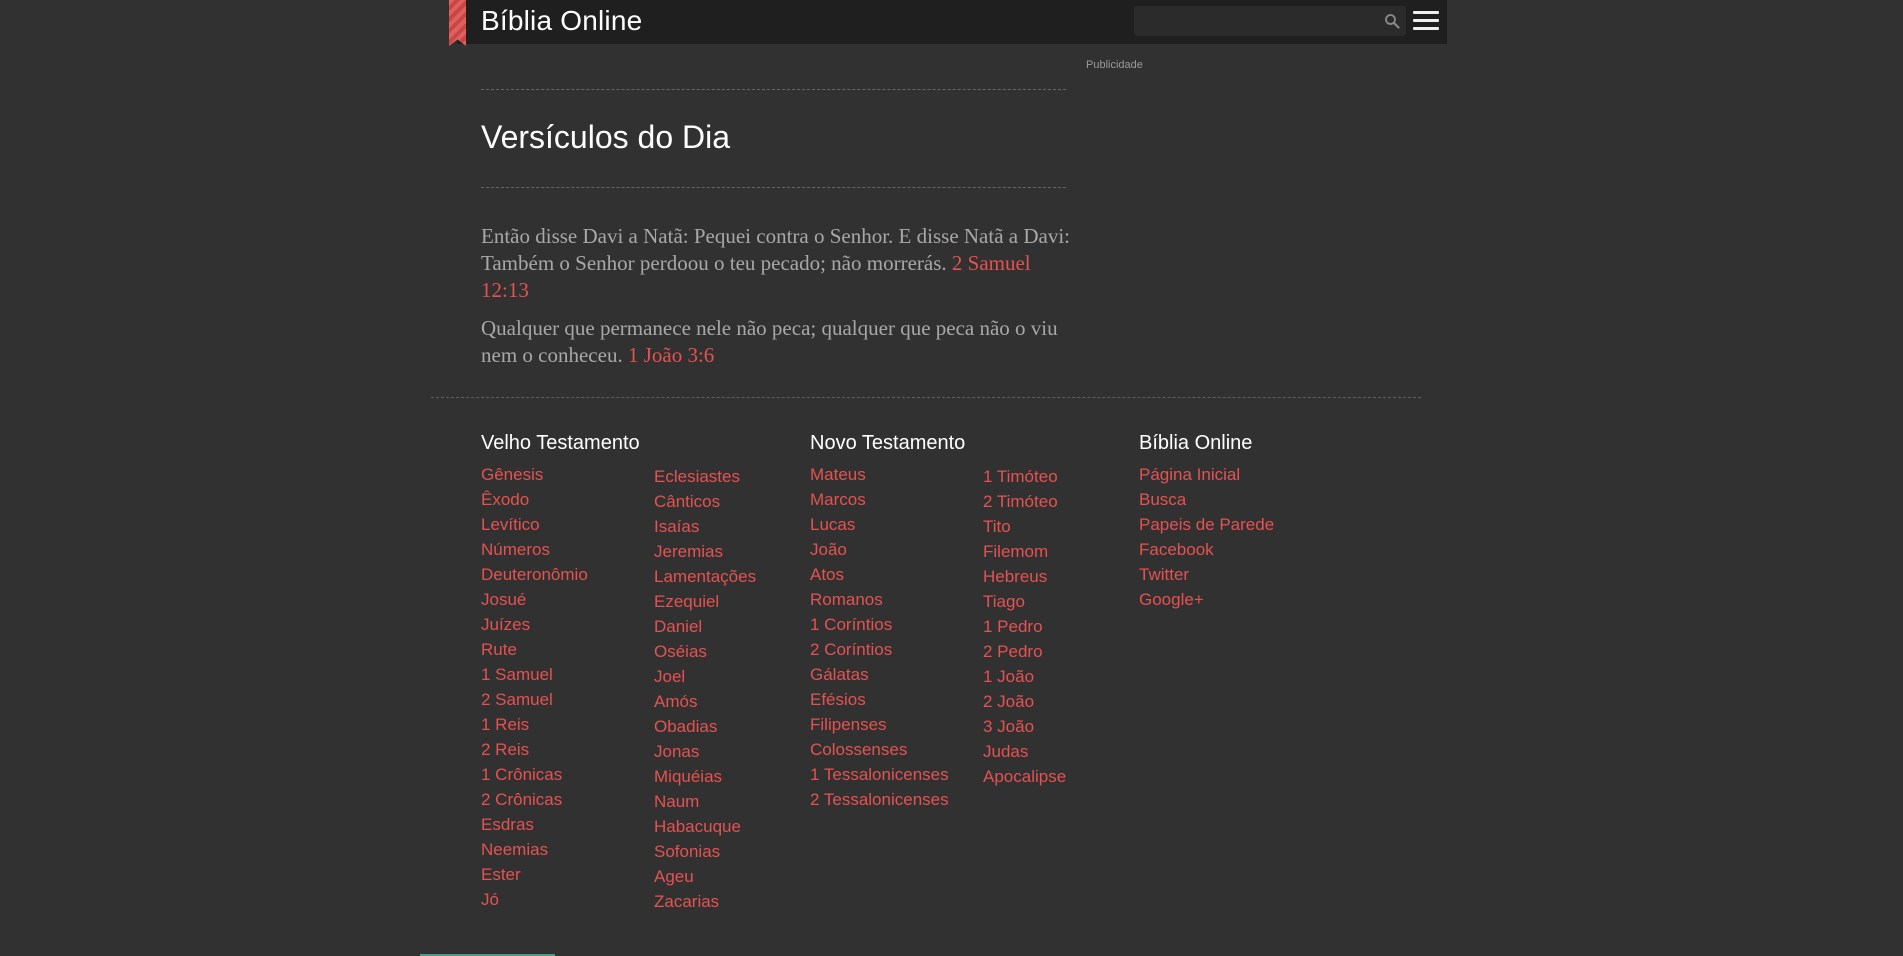 The height and width of the screenshot is (956, 1903). Describe the element at coordinates (1015, 551) in the screenshot. I see `book-link: Filemom` at that location.